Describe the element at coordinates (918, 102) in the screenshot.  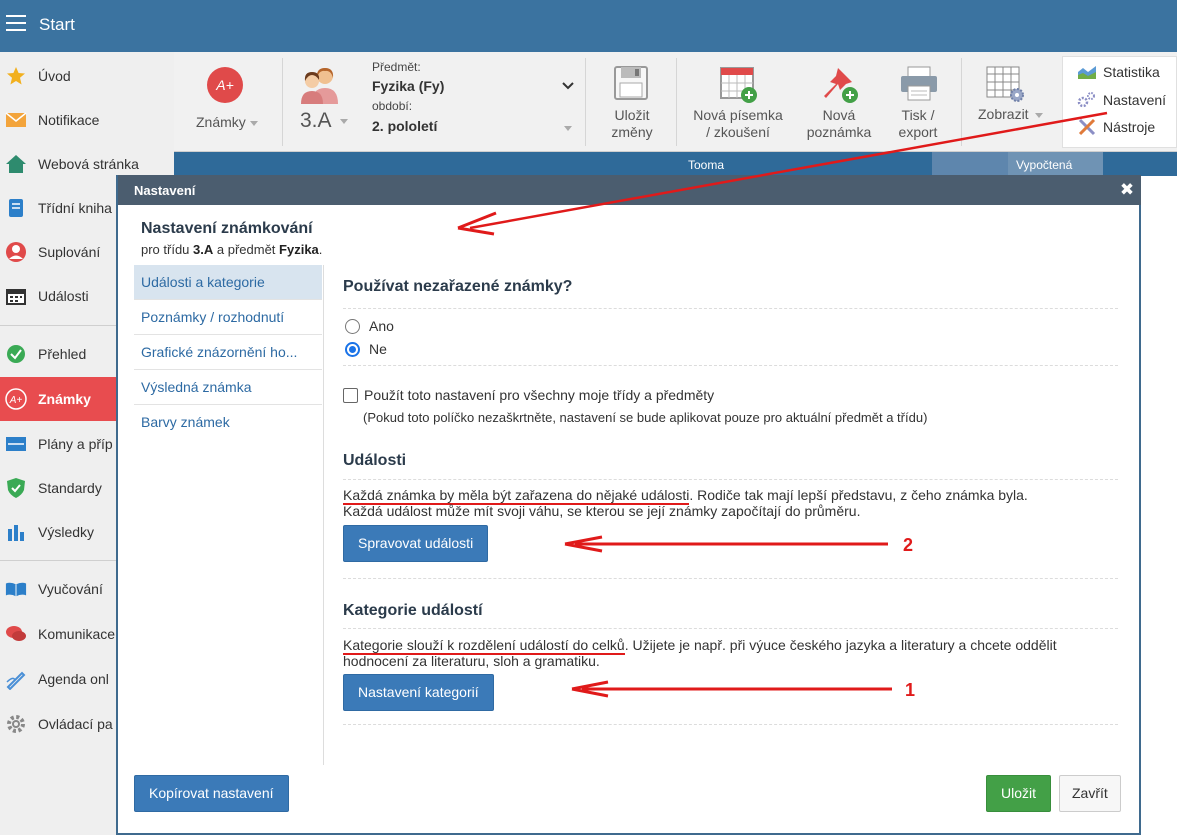
I see `print-export-button: Tisk / export` at that location.